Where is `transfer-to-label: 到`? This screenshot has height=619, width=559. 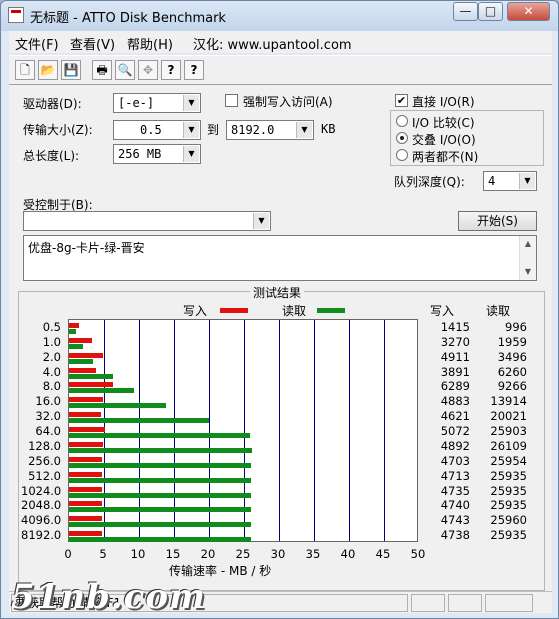 transfer-to-label: 到 is located at coordinates (213, 130).